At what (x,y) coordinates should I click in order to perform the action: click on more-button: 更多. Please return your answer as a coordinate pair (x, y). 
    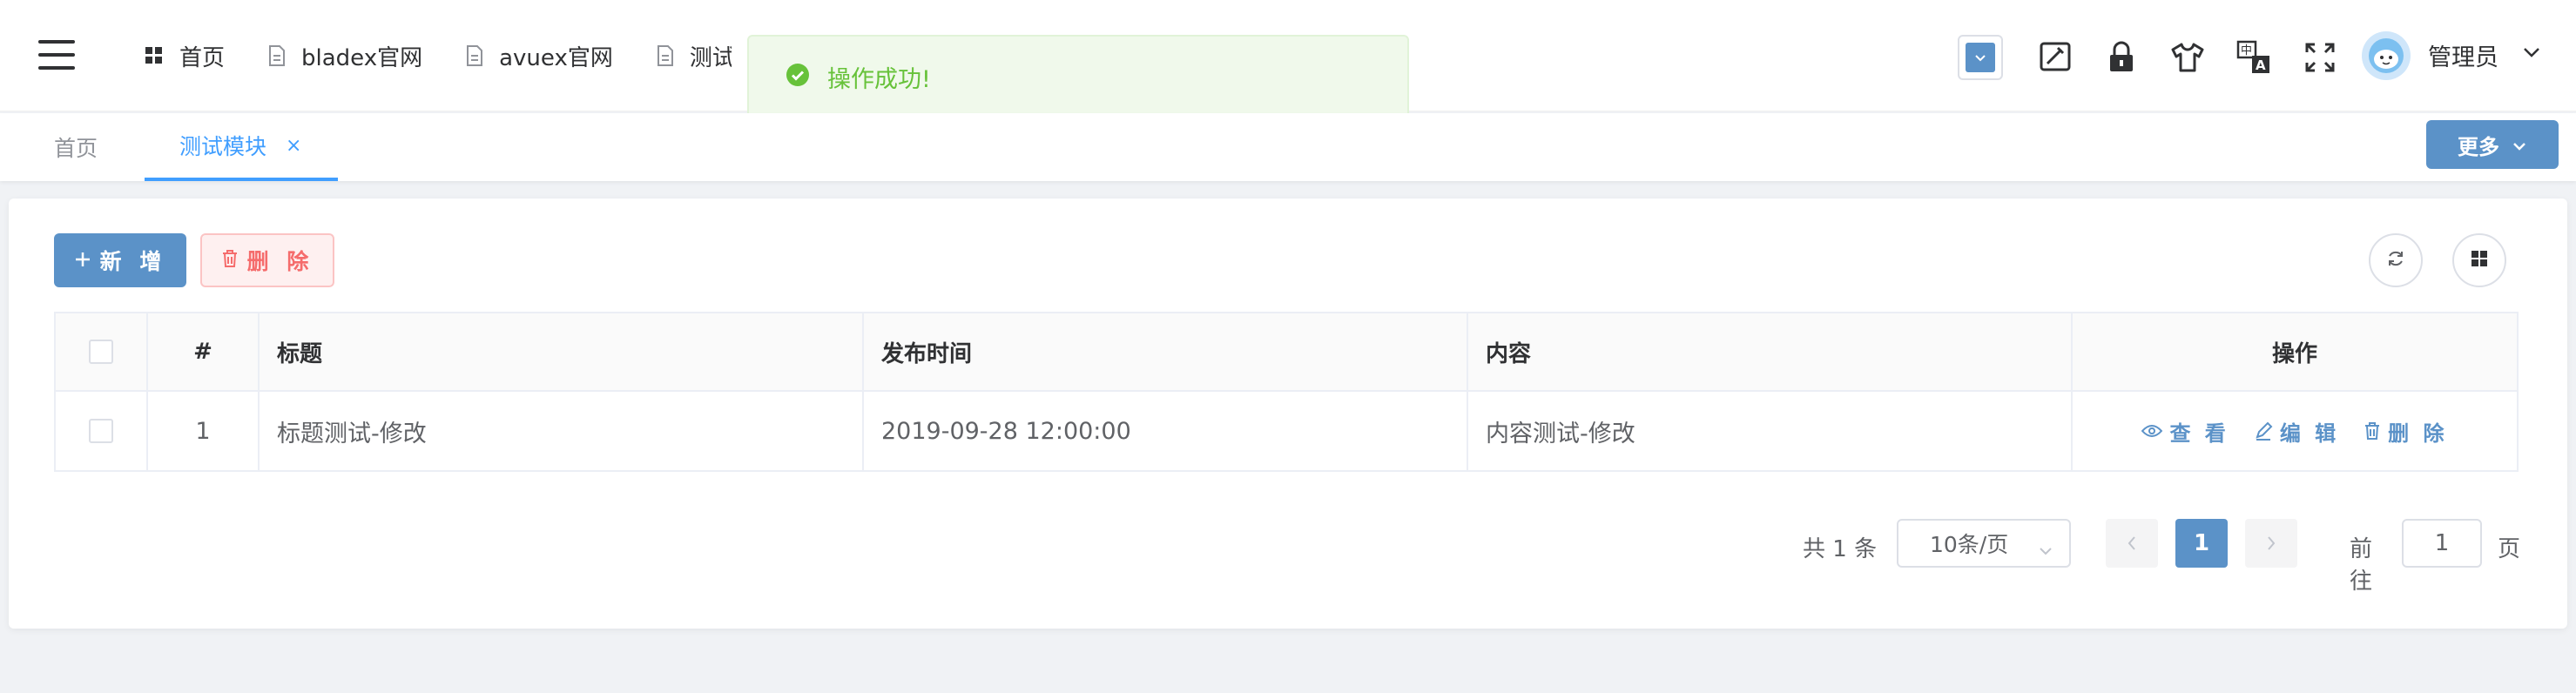
    Looking at the image, I should click on (2493, 144).